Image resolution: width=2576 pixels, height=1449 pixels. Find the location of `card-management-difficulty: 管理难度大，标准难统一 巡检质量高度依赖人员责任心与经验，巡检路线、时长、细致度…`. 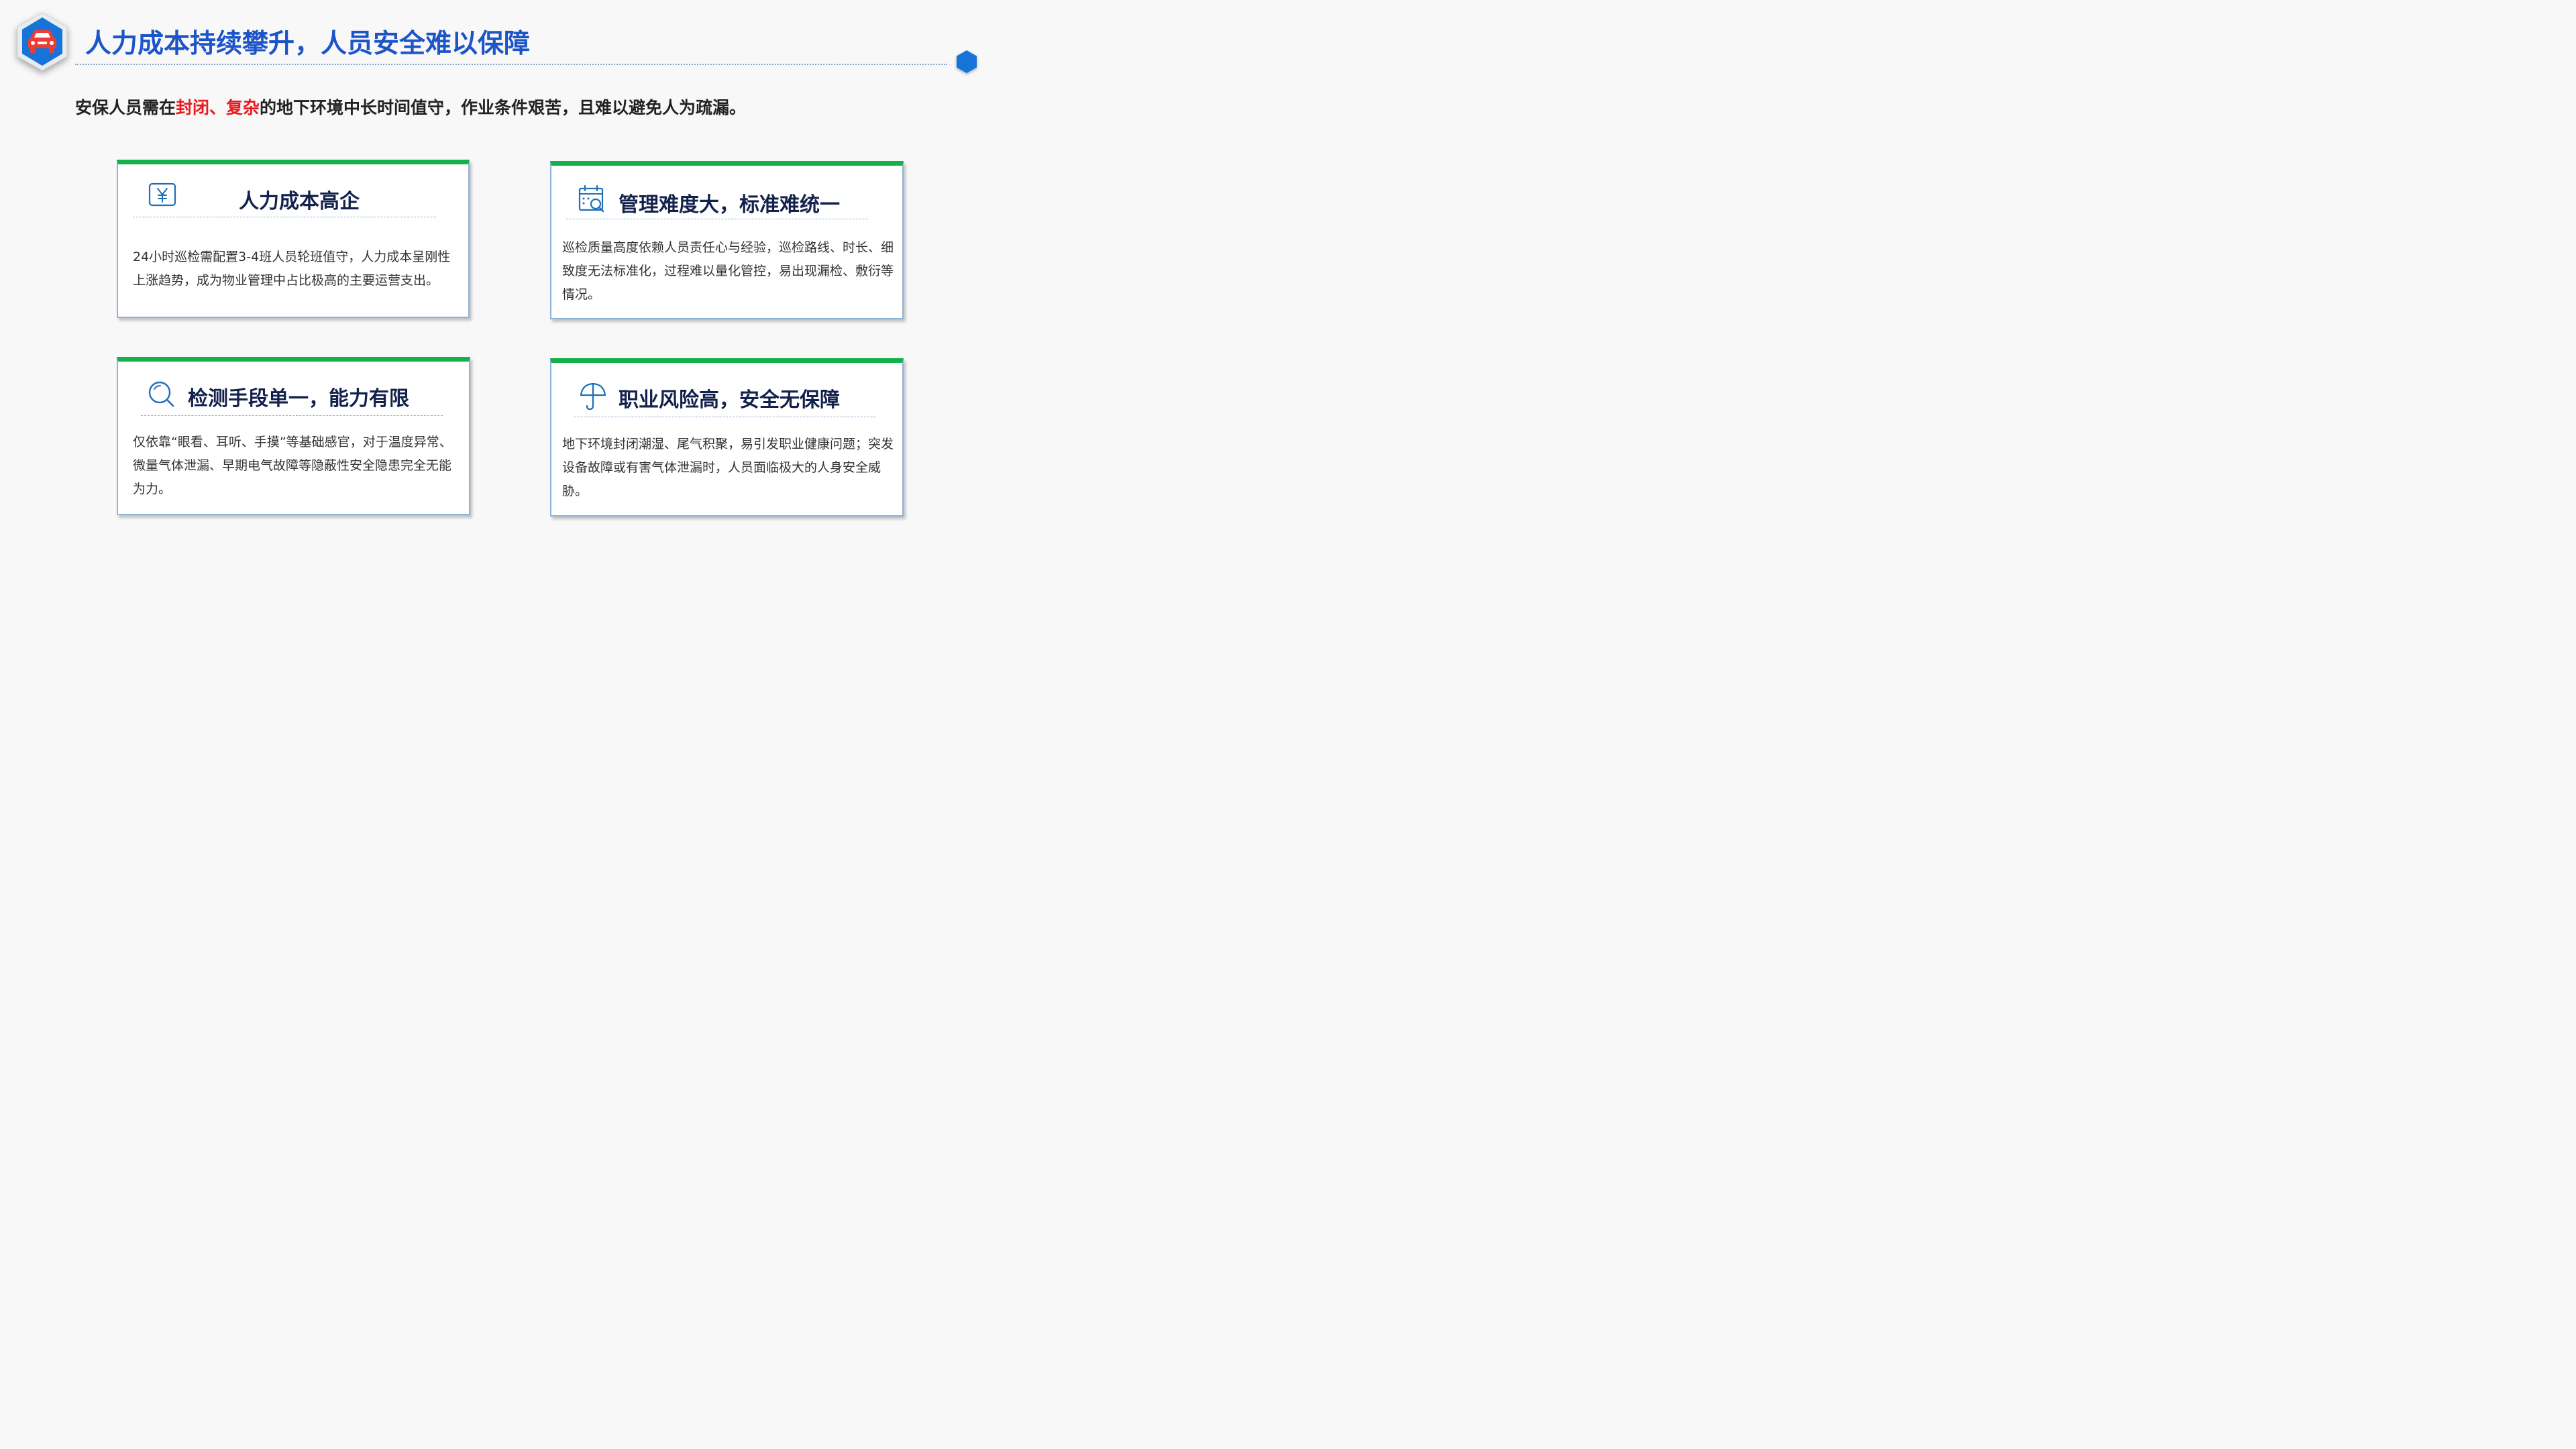

card-management-difficulty: 管理难度大，标准难统一 巡检质量高度依赖人员责任心与经验，巡检路线、时长、细致度… is located at coordinates (727, 240).